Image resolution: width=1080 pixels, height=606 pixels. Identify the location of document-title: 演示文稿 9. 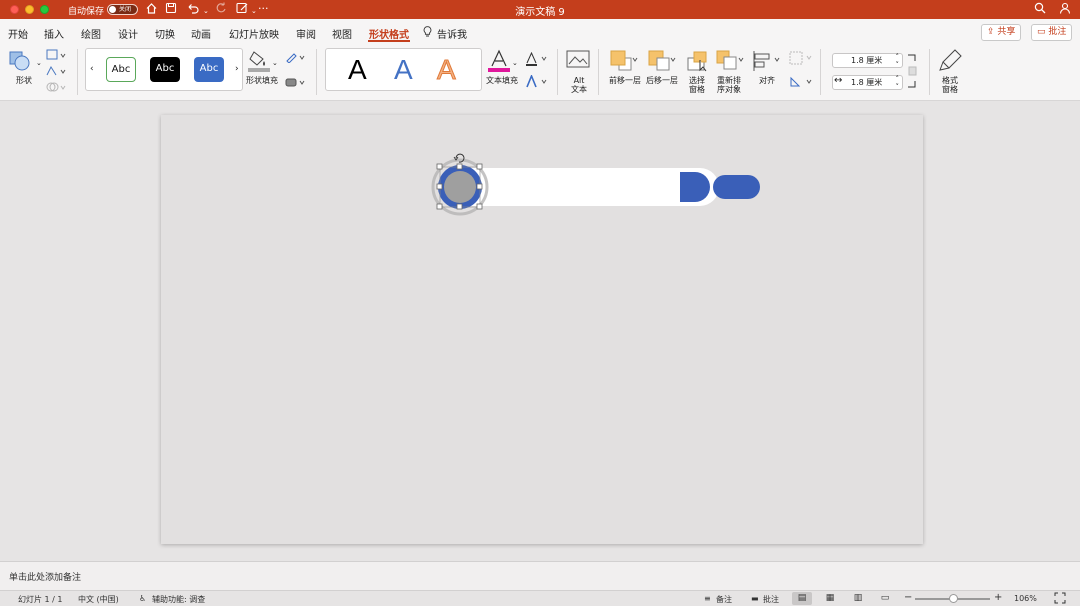
(540, 12).